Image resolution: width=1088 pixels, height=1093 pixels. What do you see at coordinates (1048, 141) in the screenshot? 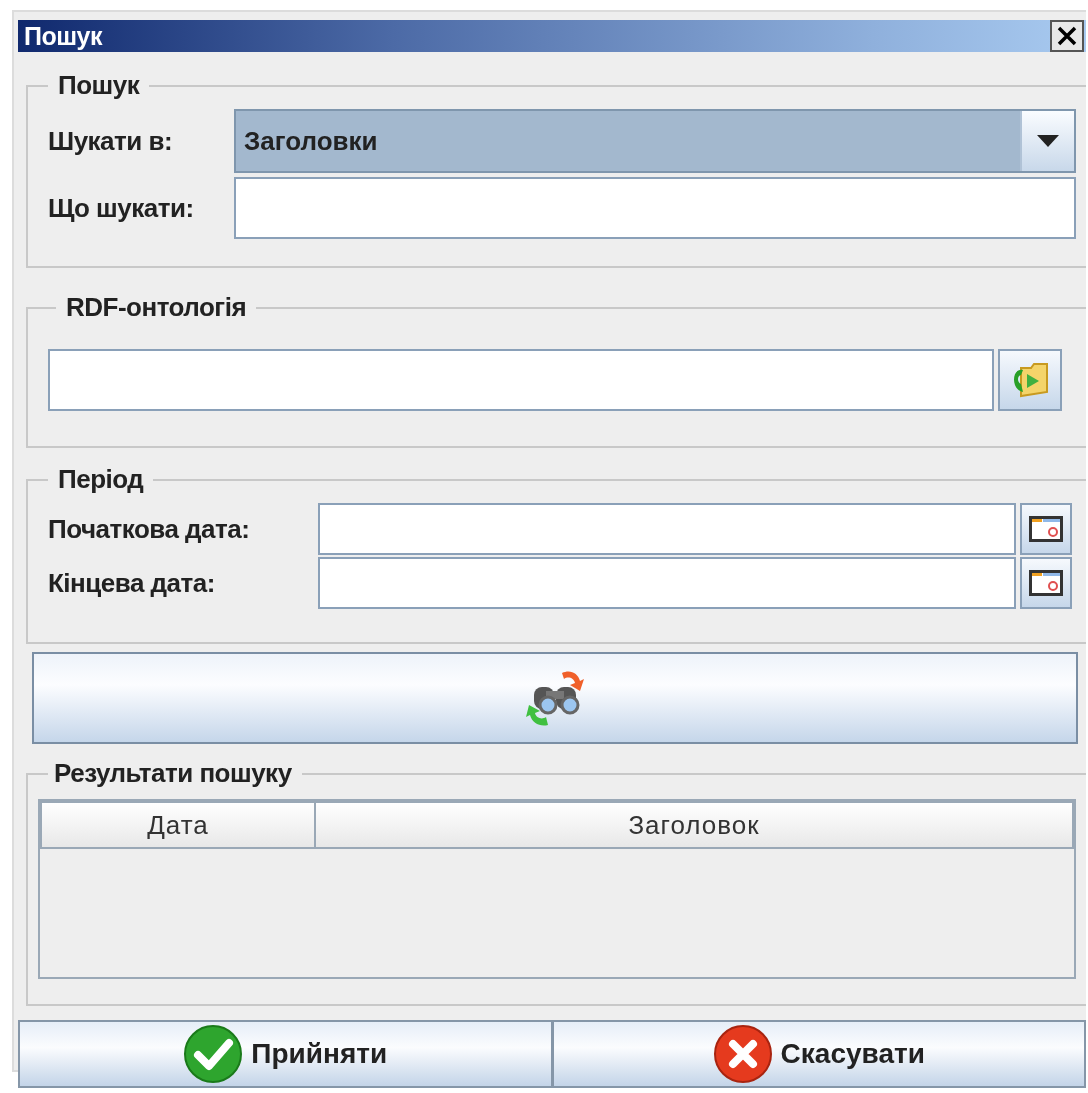
I see `caret-icon` at bounding box center [1048, 141].